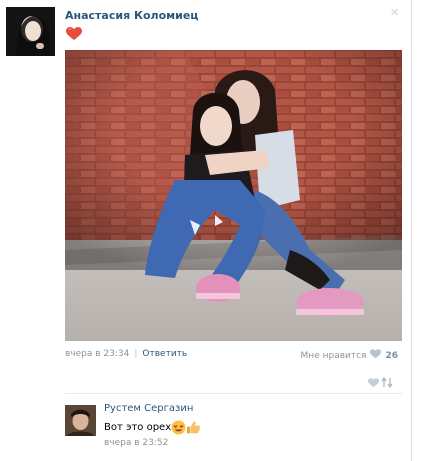 The height and width of the screenshot is (461, 444). Describe the element at coordinates (373, 382) in the screenshot. I see `heart-outline-icon` at that location.